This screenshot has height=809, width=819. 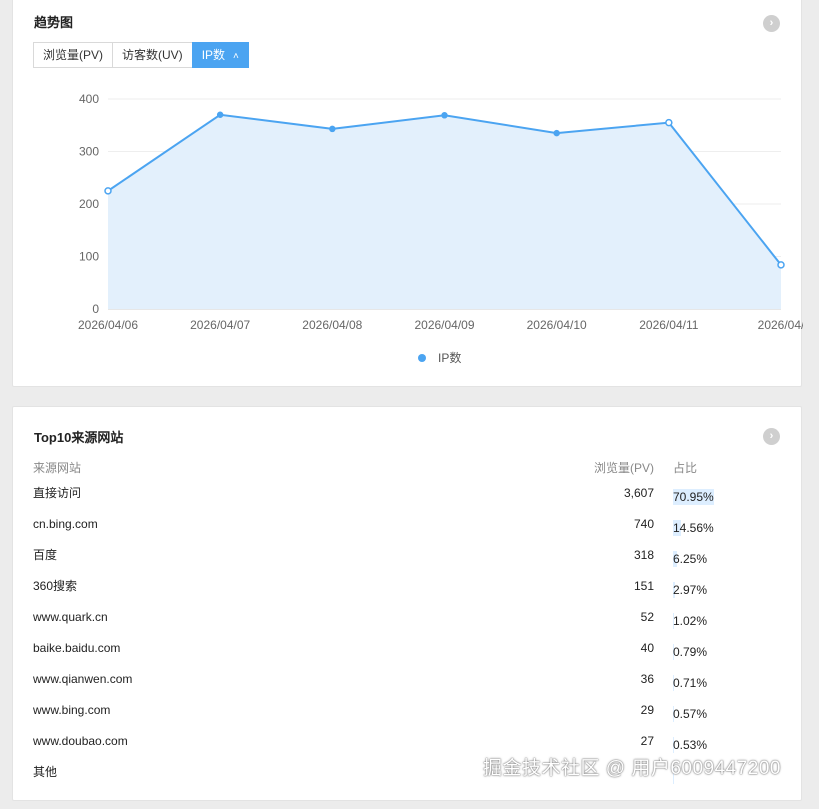 What do you see at coordinates (403, 467) in the screenshot?
I see `table-header-row: 来源网站 浏览量(PV) 占比` at bounding box center [403, 467].